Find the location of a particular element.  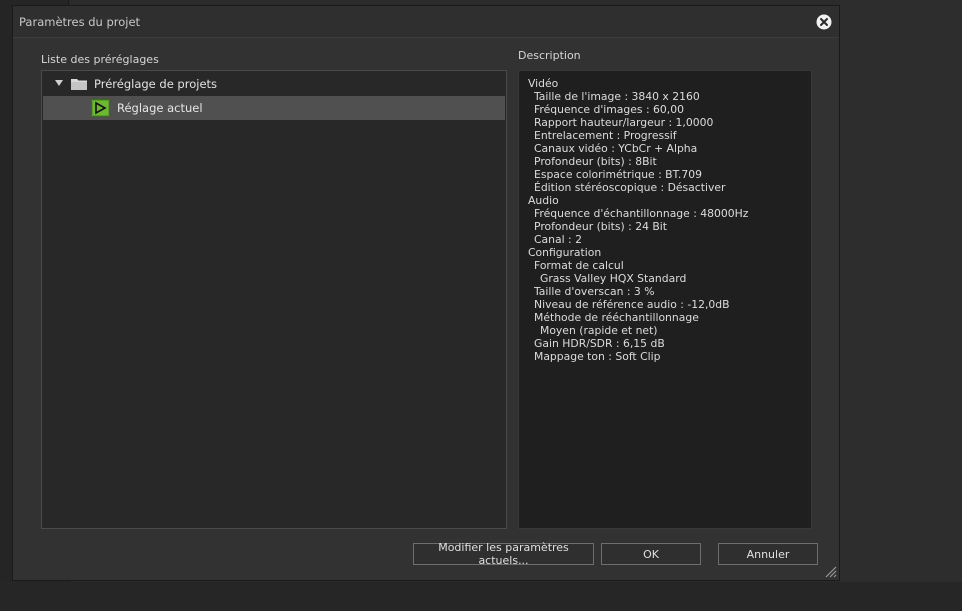

description-line: Taille d'overscan : 3 % is located at coordinates (594, 291).